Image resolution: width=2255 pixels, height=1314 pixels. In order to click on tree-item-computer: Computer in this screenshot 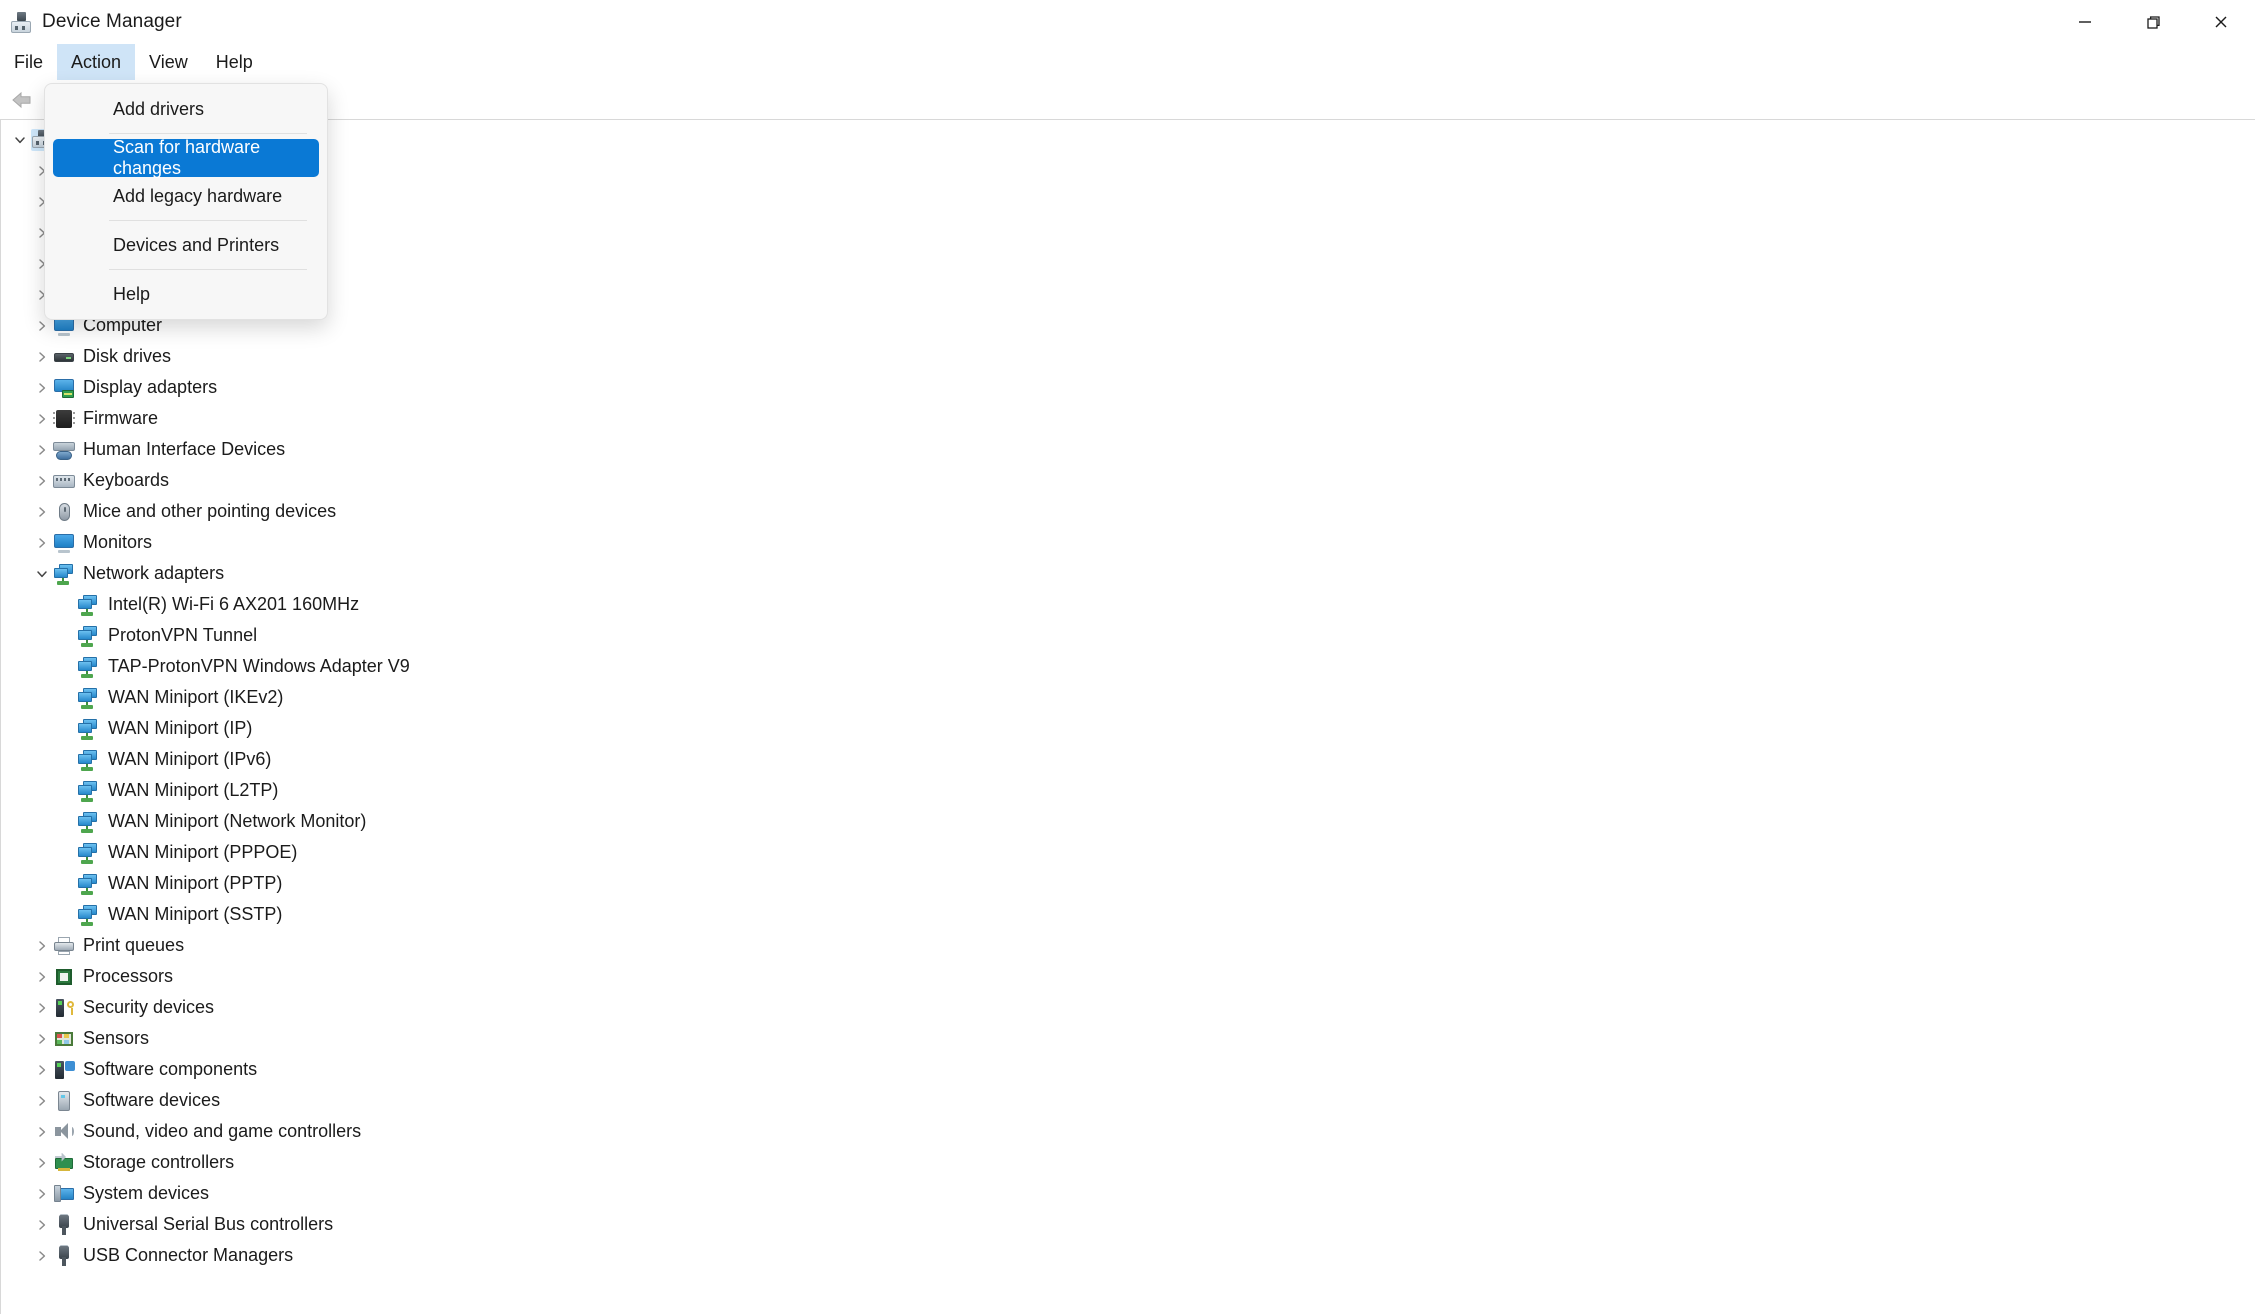, I will do `click(1128, 325)`.